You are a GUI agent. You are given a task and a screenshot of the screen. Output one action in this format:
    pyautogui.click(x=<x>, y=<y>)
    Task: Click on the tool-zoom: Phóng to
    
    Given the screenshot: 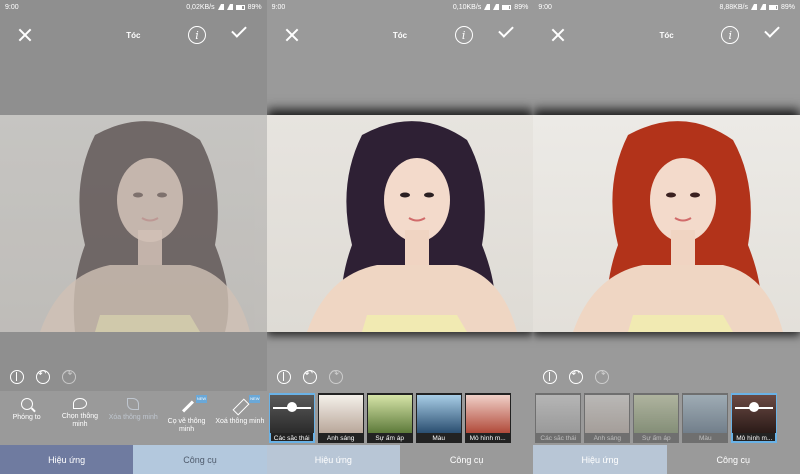 What is the action you would take?
    pyautogui.click(x=26, y=418)
    